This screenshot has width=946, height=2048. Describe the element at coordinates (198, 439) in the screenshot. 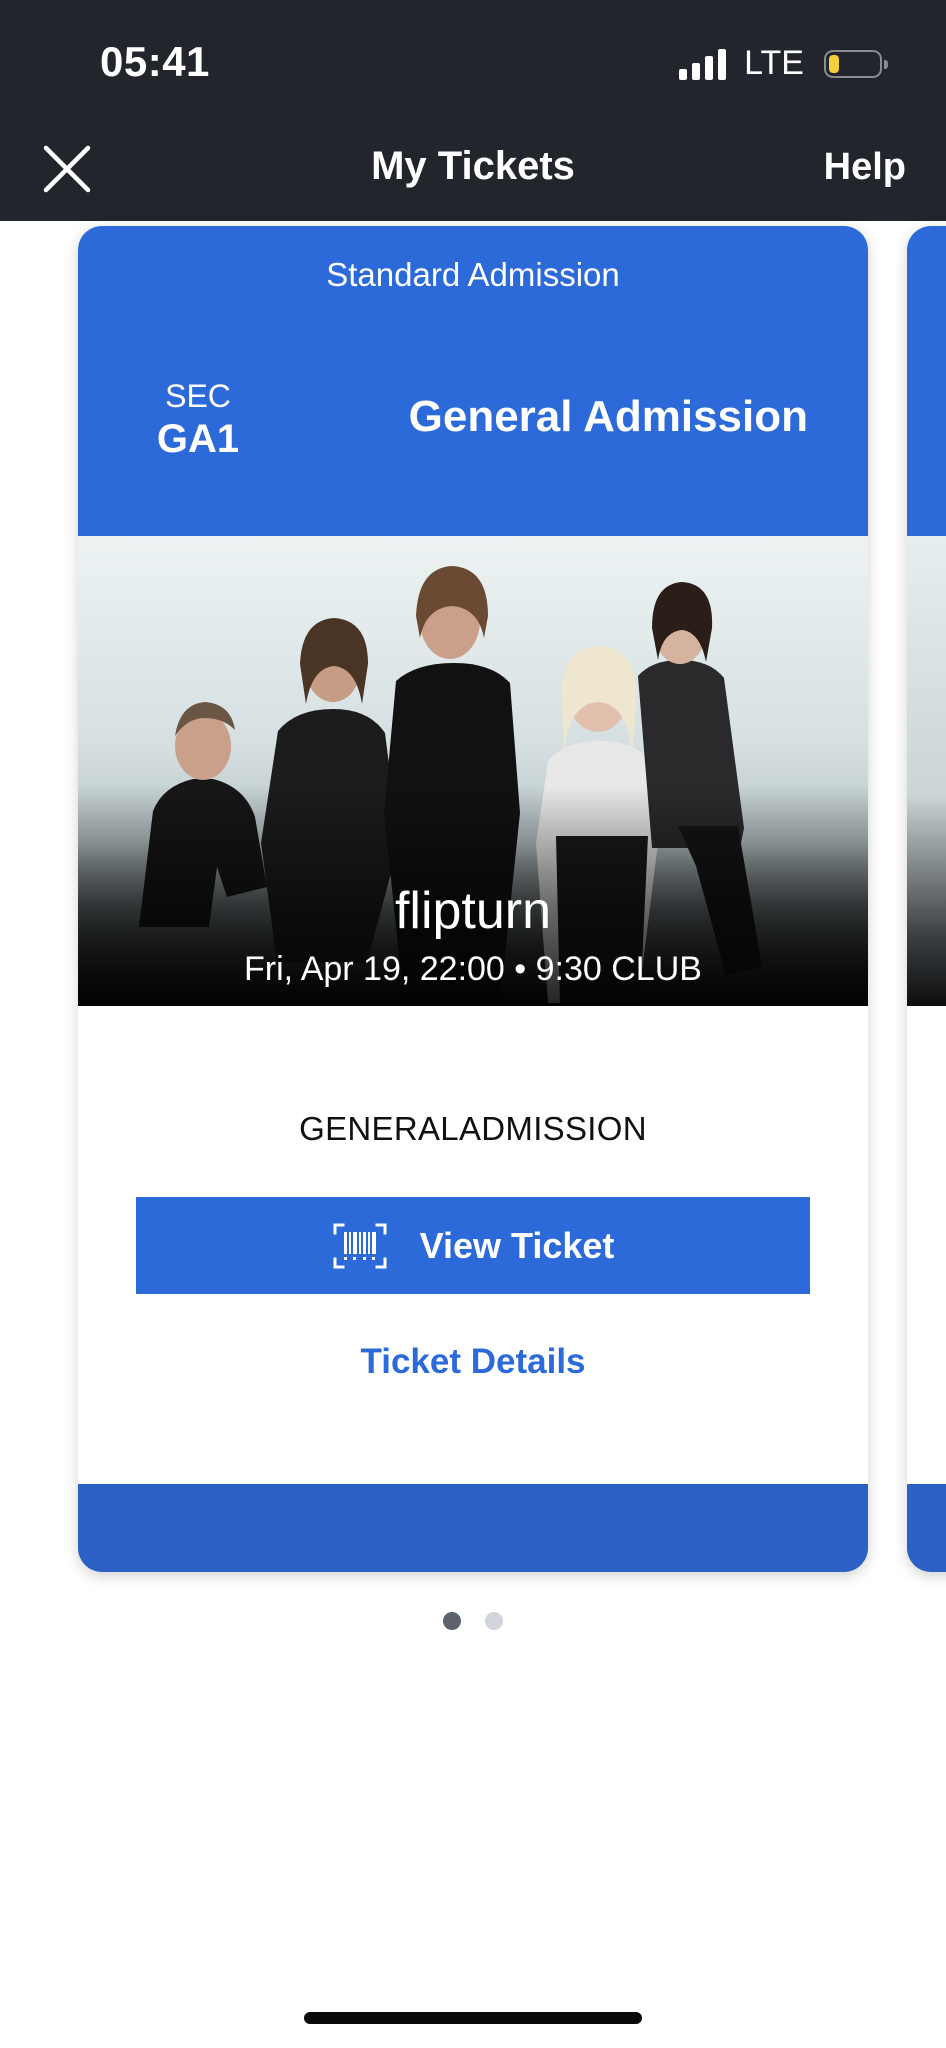

I see `section-value: GA1` at that location.